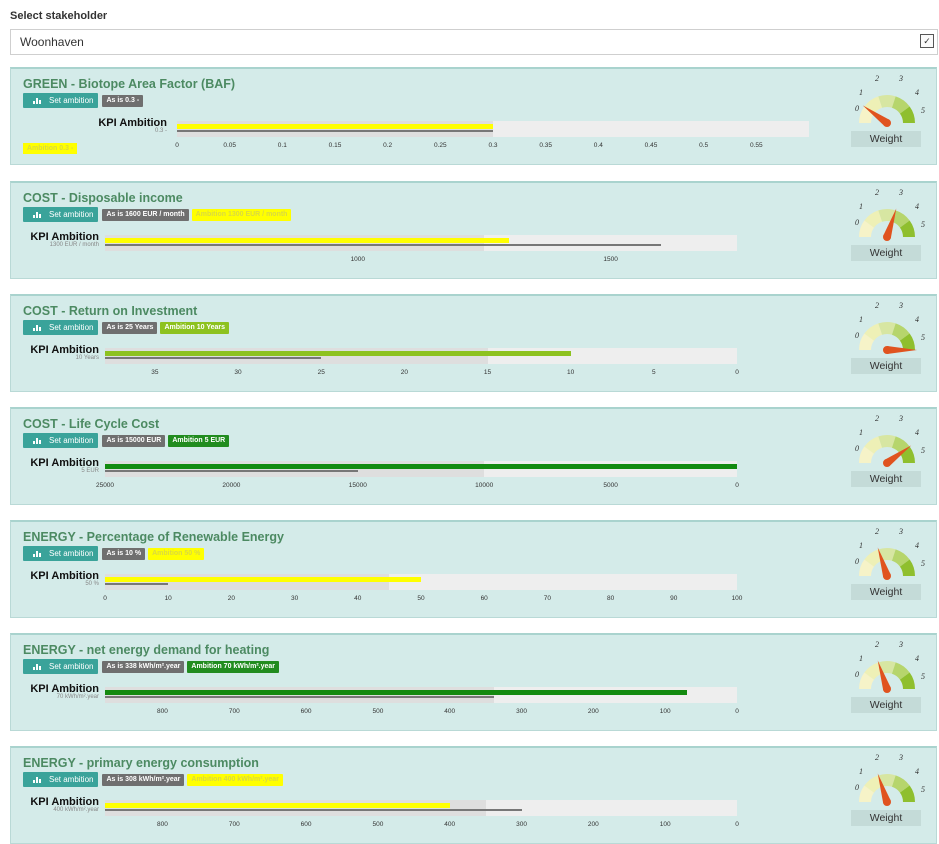  Describe the element at coordinates (610, 598) in the screenshot. I see `axis-tick-label: 80` at that location.